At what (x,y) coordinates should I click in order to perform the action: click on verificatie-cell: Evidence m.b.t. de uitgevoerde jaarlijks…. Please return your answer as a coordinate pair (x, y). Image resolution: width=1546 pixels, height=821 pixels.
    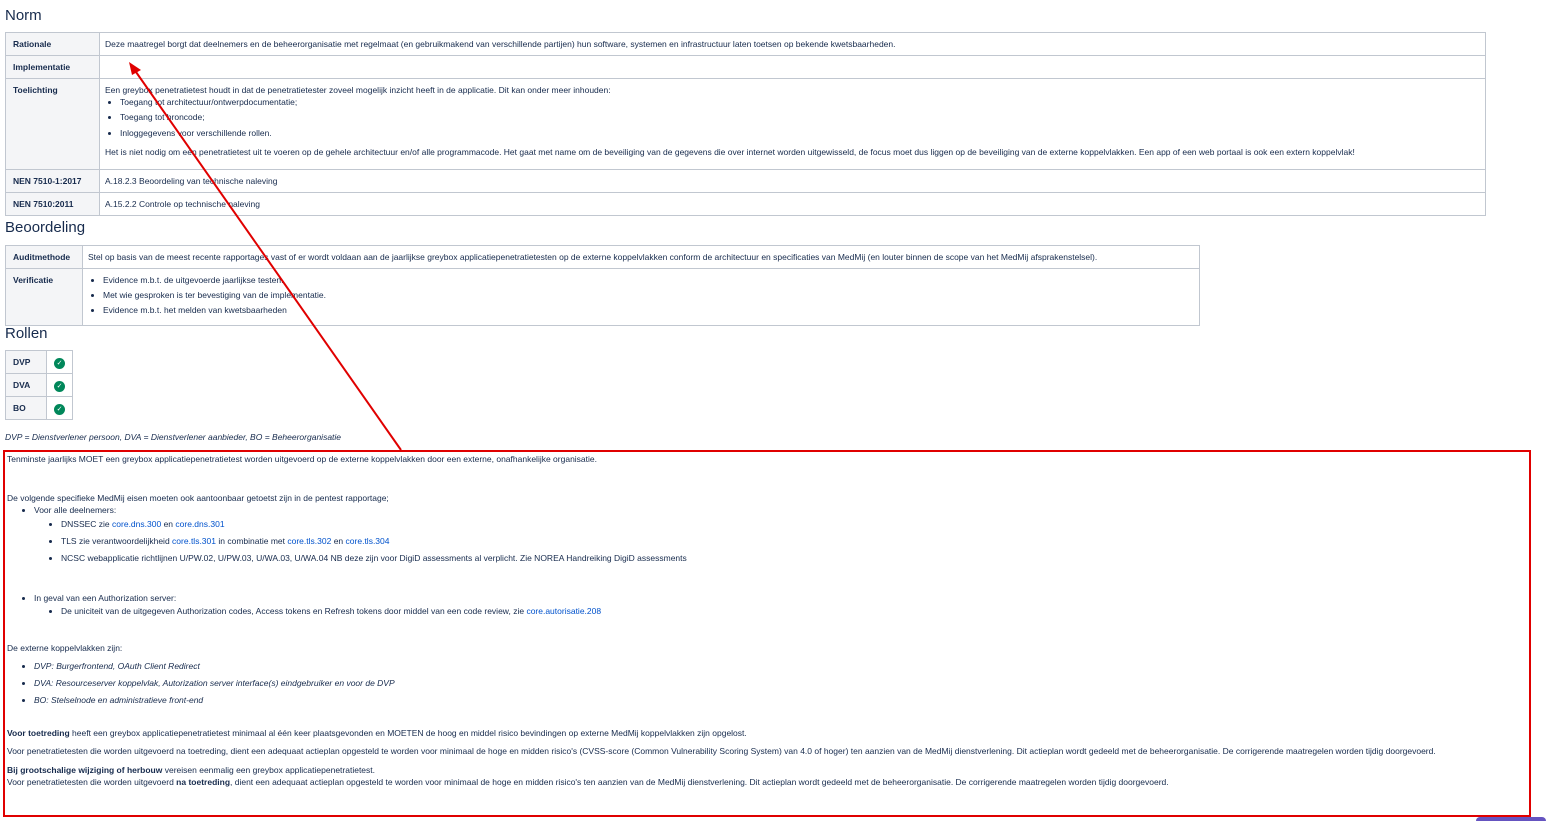
    Looking at the image, I should click on (641, 297).